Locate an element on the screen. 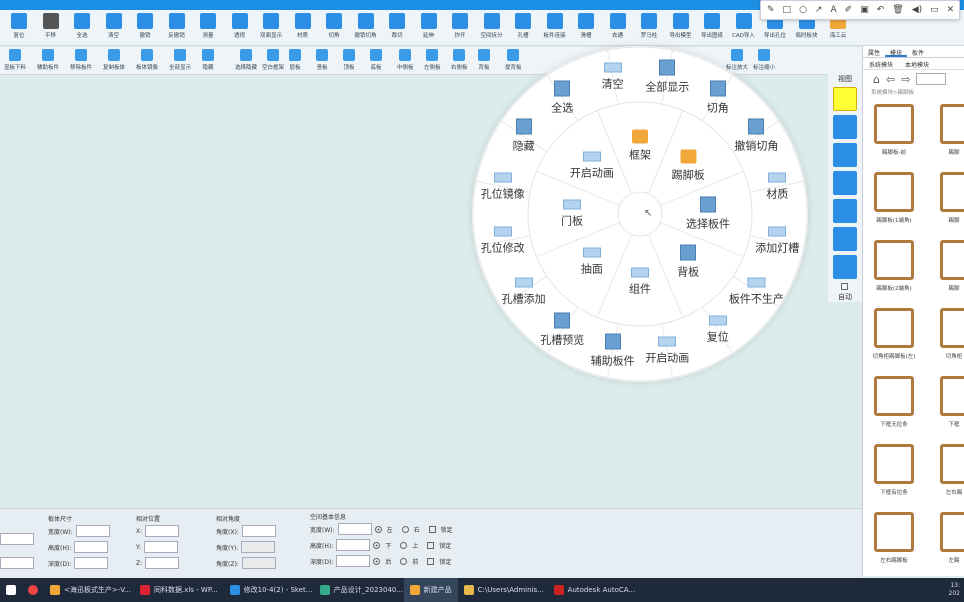 This screenshot has width=964, height=602. module-card: 切角柜踢脚板(左) is located at coordinates (894, 334).